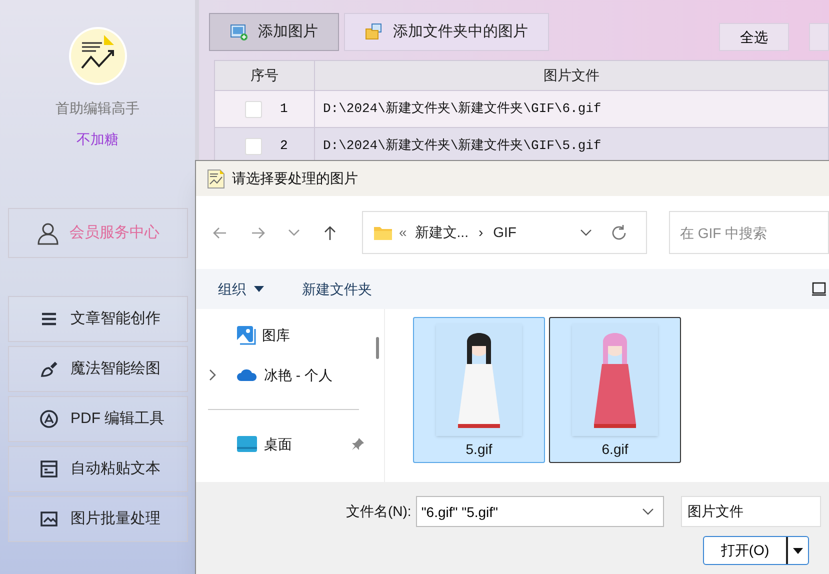  What do you see at coordinates (98, 419) in the screenshot?
I see `sidebar-item: PDF 编辑工具` at bounding box center [98, 419].